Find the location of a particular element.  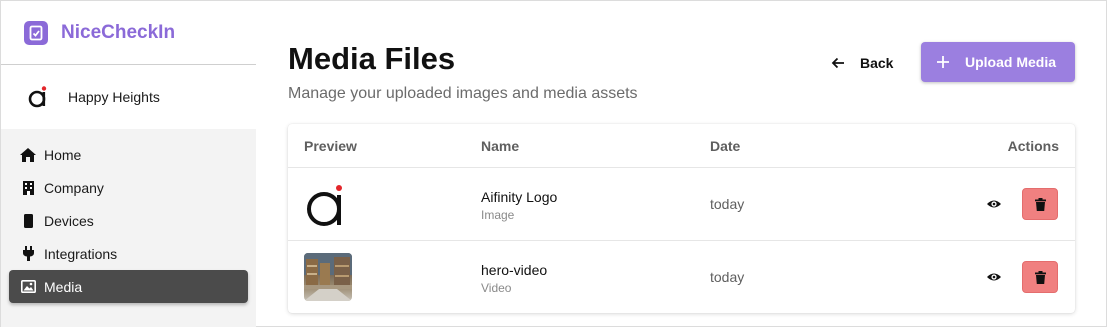

plug-icon is located at coordinates (28, 254).